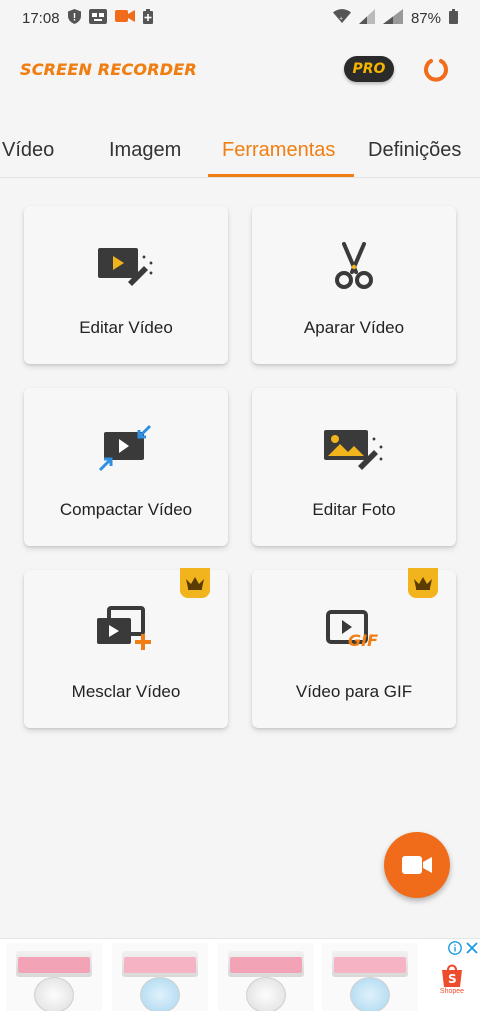 The width and height of the screenshot is (480, 1014). I want to click on app-header: SCREEN RECORDER PRO, so click(240, 69).